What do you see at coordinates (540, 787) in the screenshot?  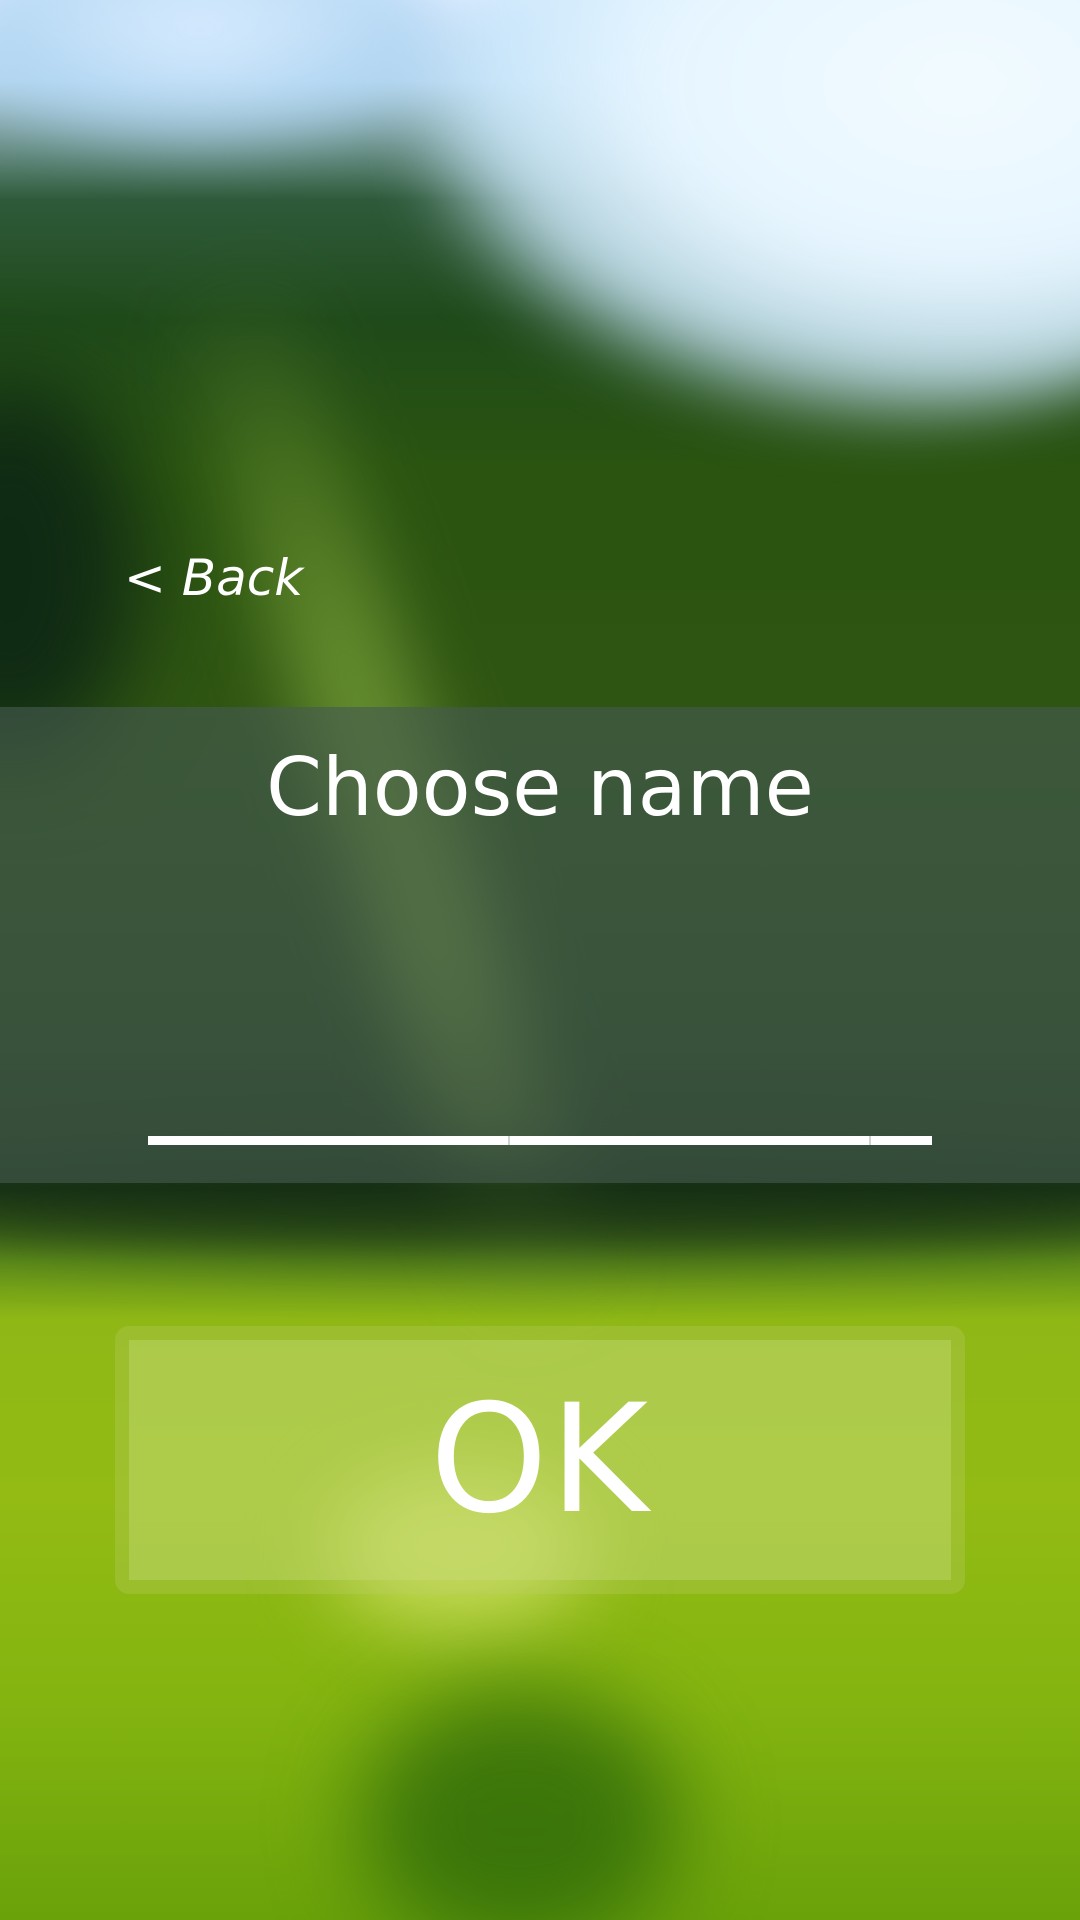 I see `dialog-title: Choose name` at bounding box center [540, 787].